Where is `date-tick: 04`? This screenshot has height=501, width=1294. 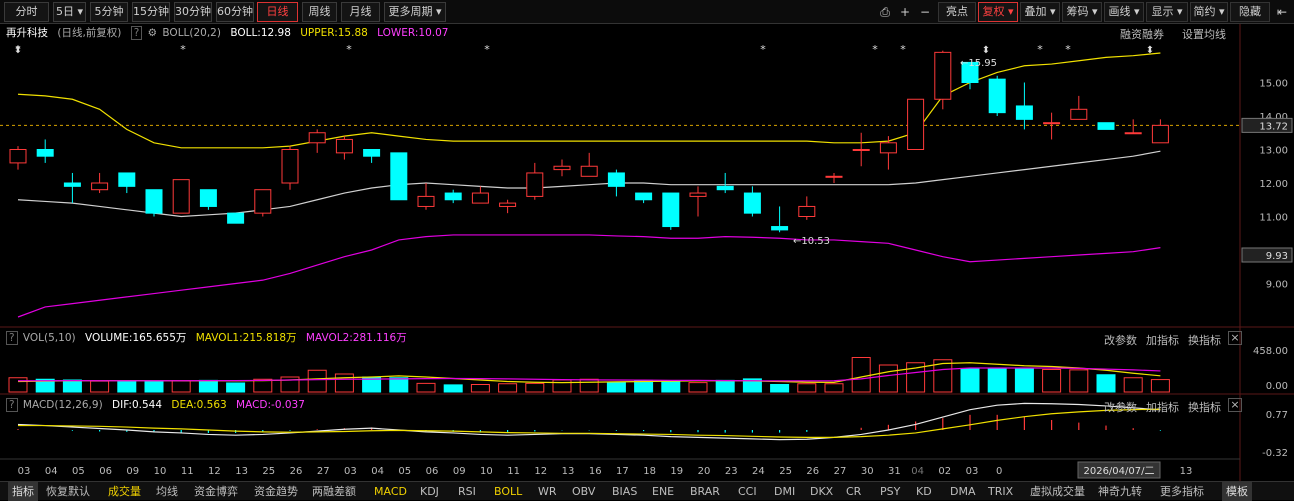
date-tick: 04 is located at coordinates (917, 471).